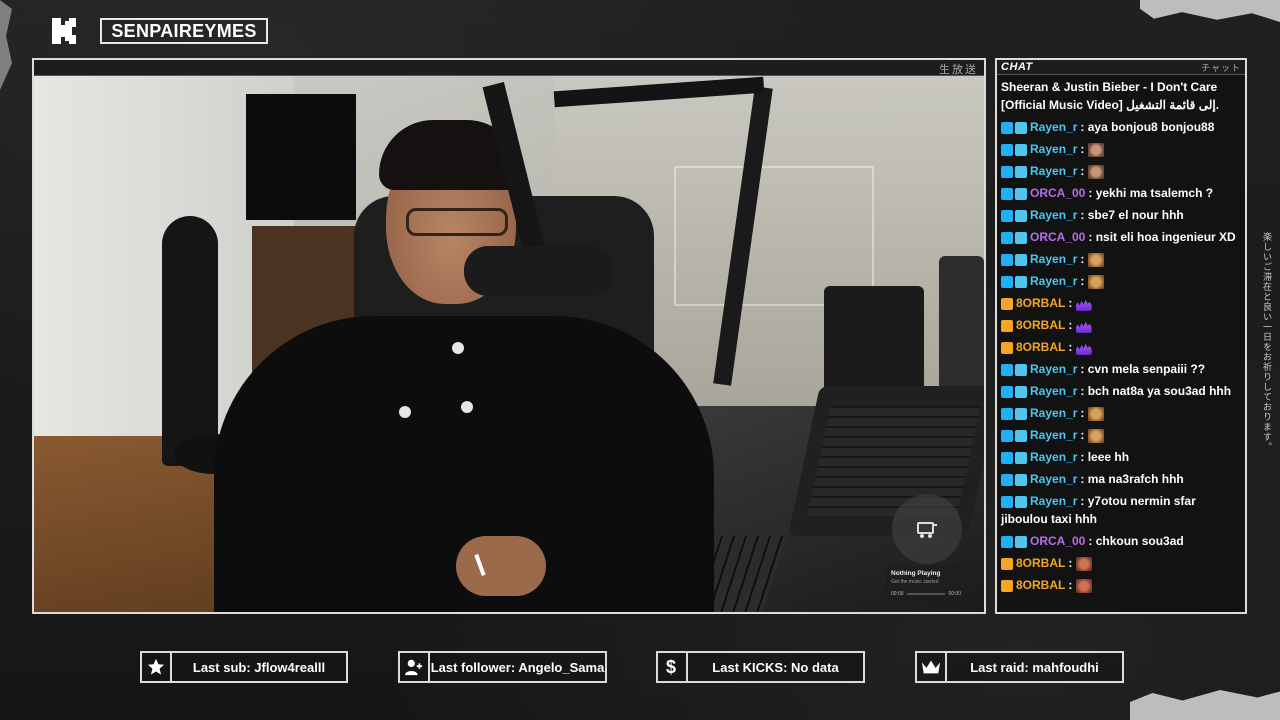 This screenshot has height=720, width=1280. Describe the element at coordinates (1083, 585) in the screenshot. I see `face3-emote-icon` at that location.